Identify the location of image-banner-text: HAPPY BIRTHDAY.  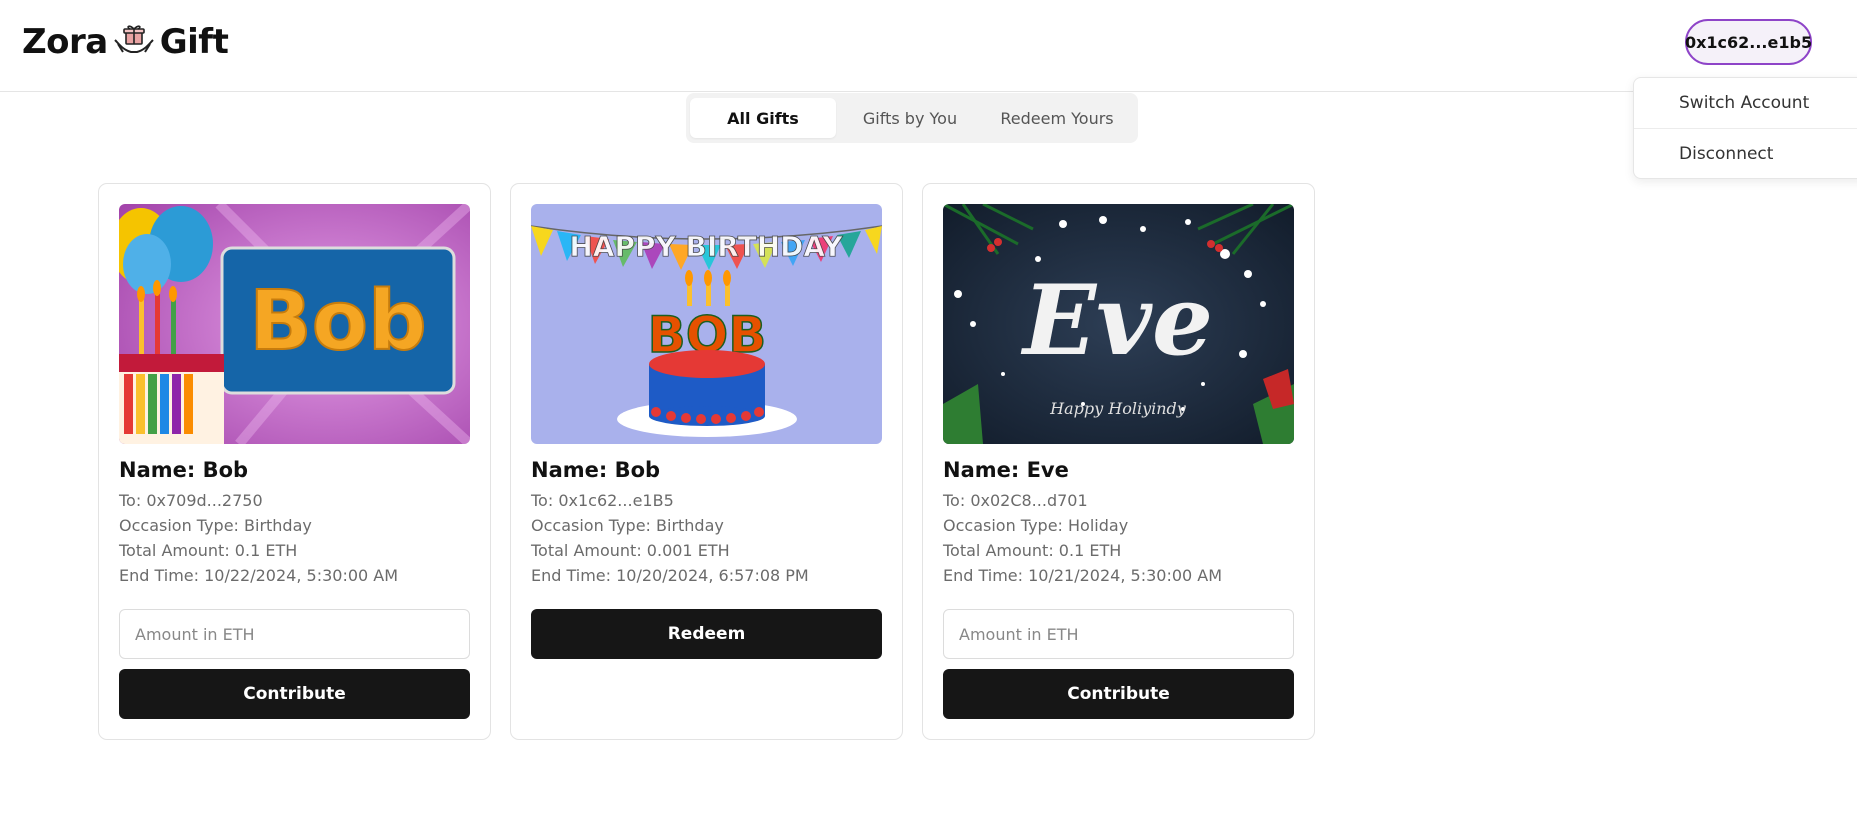
(706, 246).